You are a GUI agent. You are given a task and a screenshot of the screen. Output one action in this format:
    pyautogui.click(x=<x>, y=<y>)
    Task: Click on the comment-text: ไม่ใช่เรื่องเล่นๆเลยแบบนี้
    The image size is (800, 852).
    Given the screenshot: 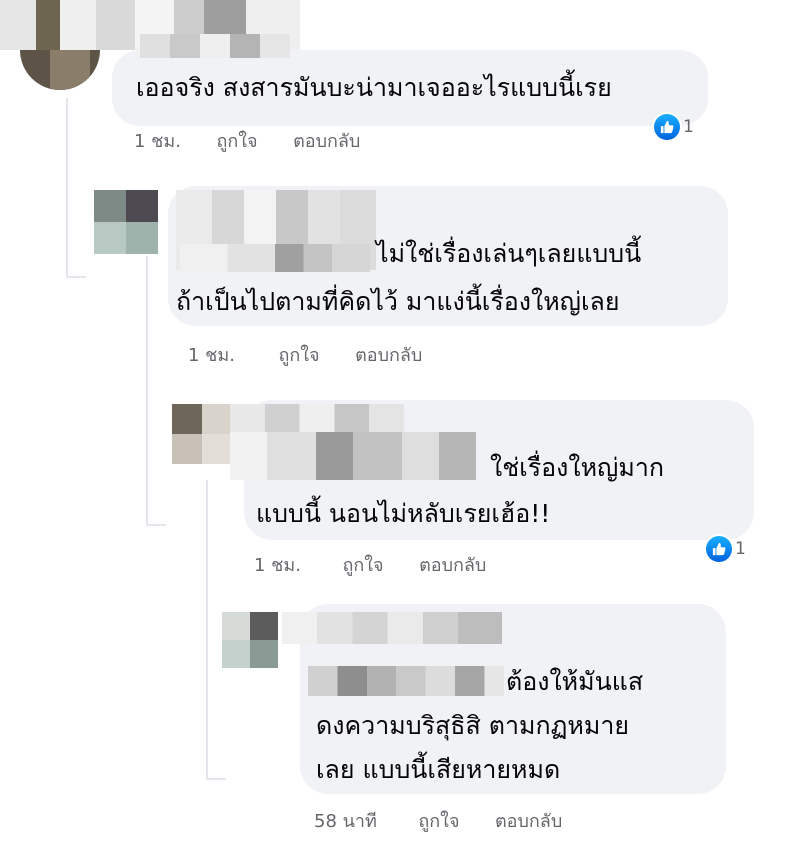 What is the action you would take?
    pyautogui.click(x=509, y=253)
    